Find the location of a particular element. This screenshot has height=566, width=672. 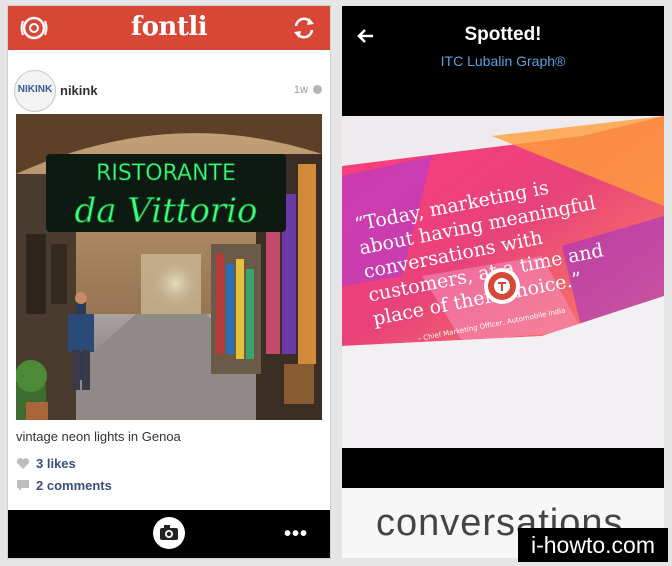

likes-count: 3 likes is located at coordinates (56, 463).